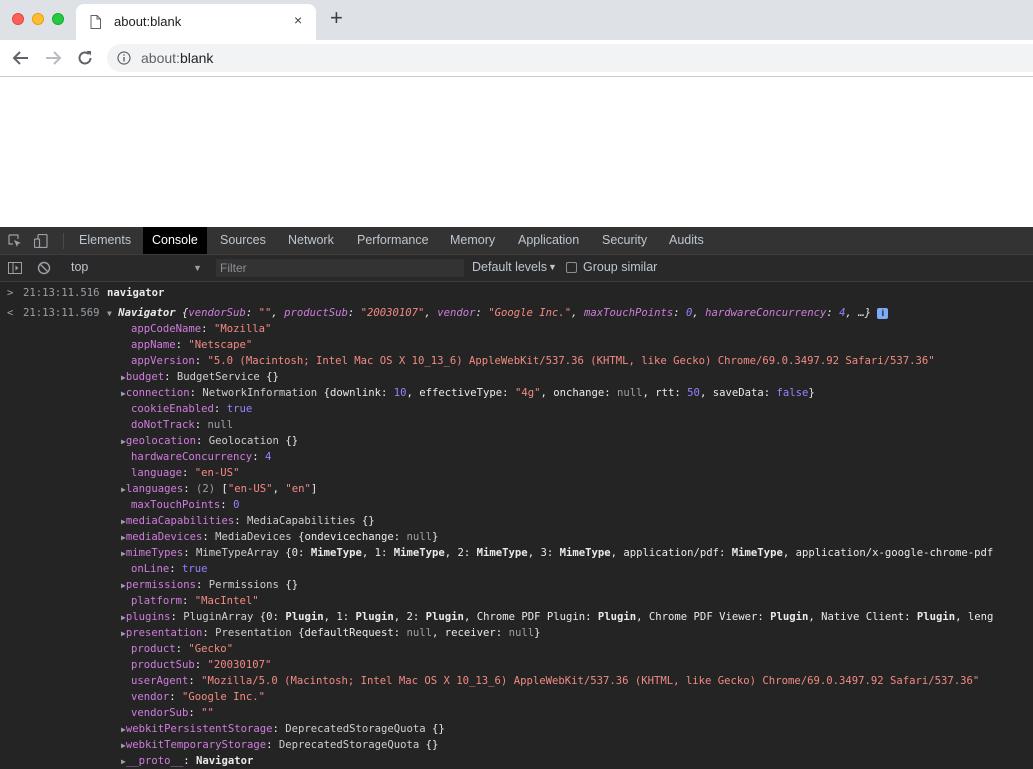 Image resolution: width=1033 pixels, height=769 pixels. Describe the element at coordinates (105, 240) in the screenshot. I see `tab-elements: Elements` at that location.